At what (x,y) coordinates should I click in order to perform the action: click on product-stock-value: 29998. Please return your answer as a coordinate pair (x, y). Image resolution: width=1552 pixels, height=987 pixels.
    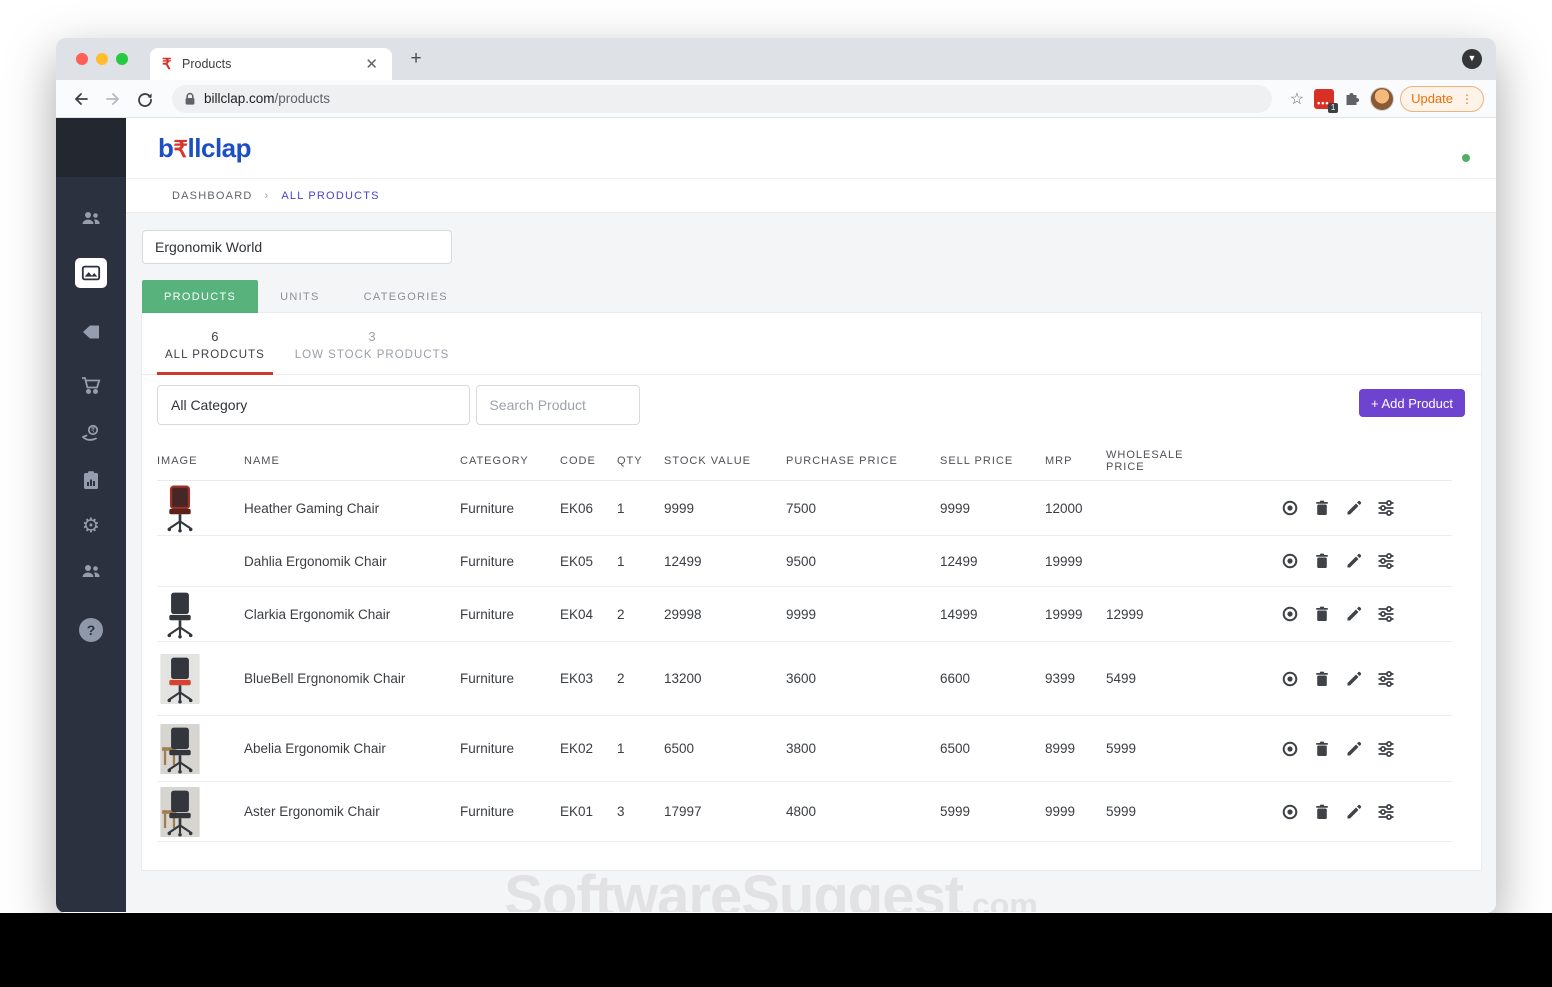
    Looking at the image, I should click on (683, 614).